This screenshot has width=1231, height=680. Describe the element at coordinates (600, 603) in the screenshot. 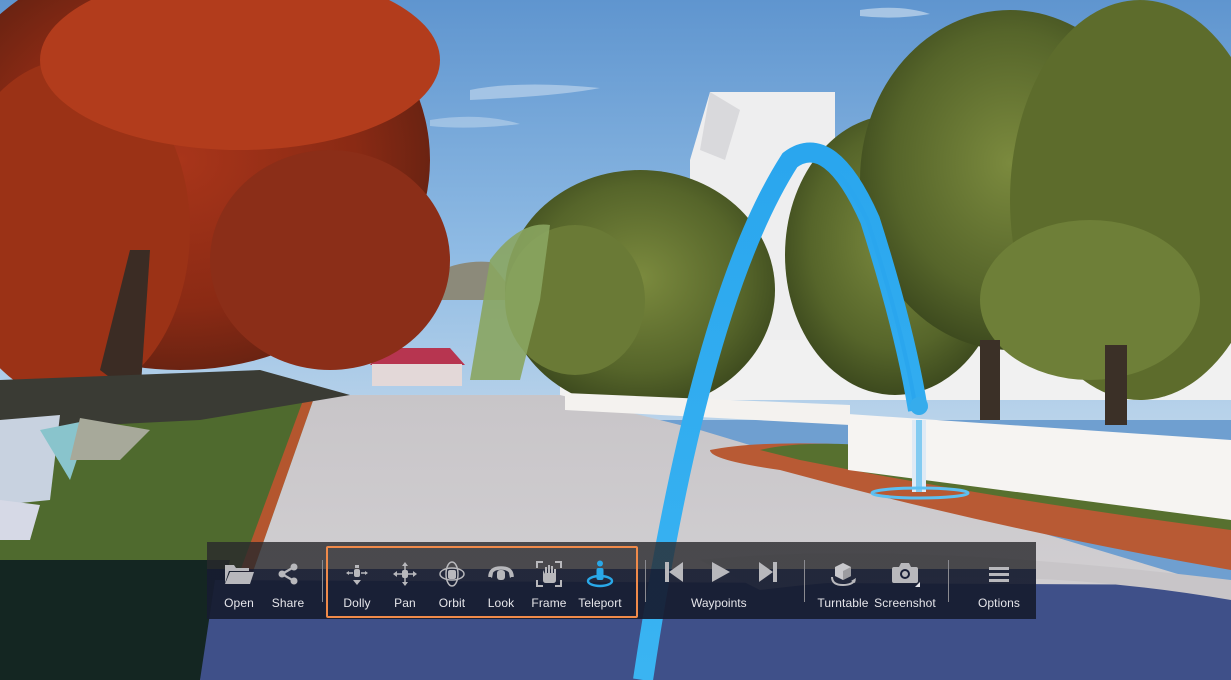

I see `teleport-label: Teleport` at that location.